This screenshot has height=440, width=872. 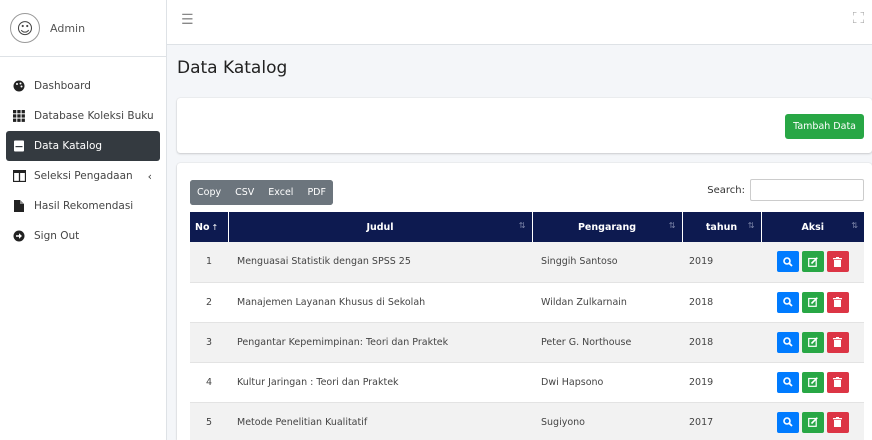 I want to click on sidebar-item-label: Data Katalog, so click(x=68, y=146).